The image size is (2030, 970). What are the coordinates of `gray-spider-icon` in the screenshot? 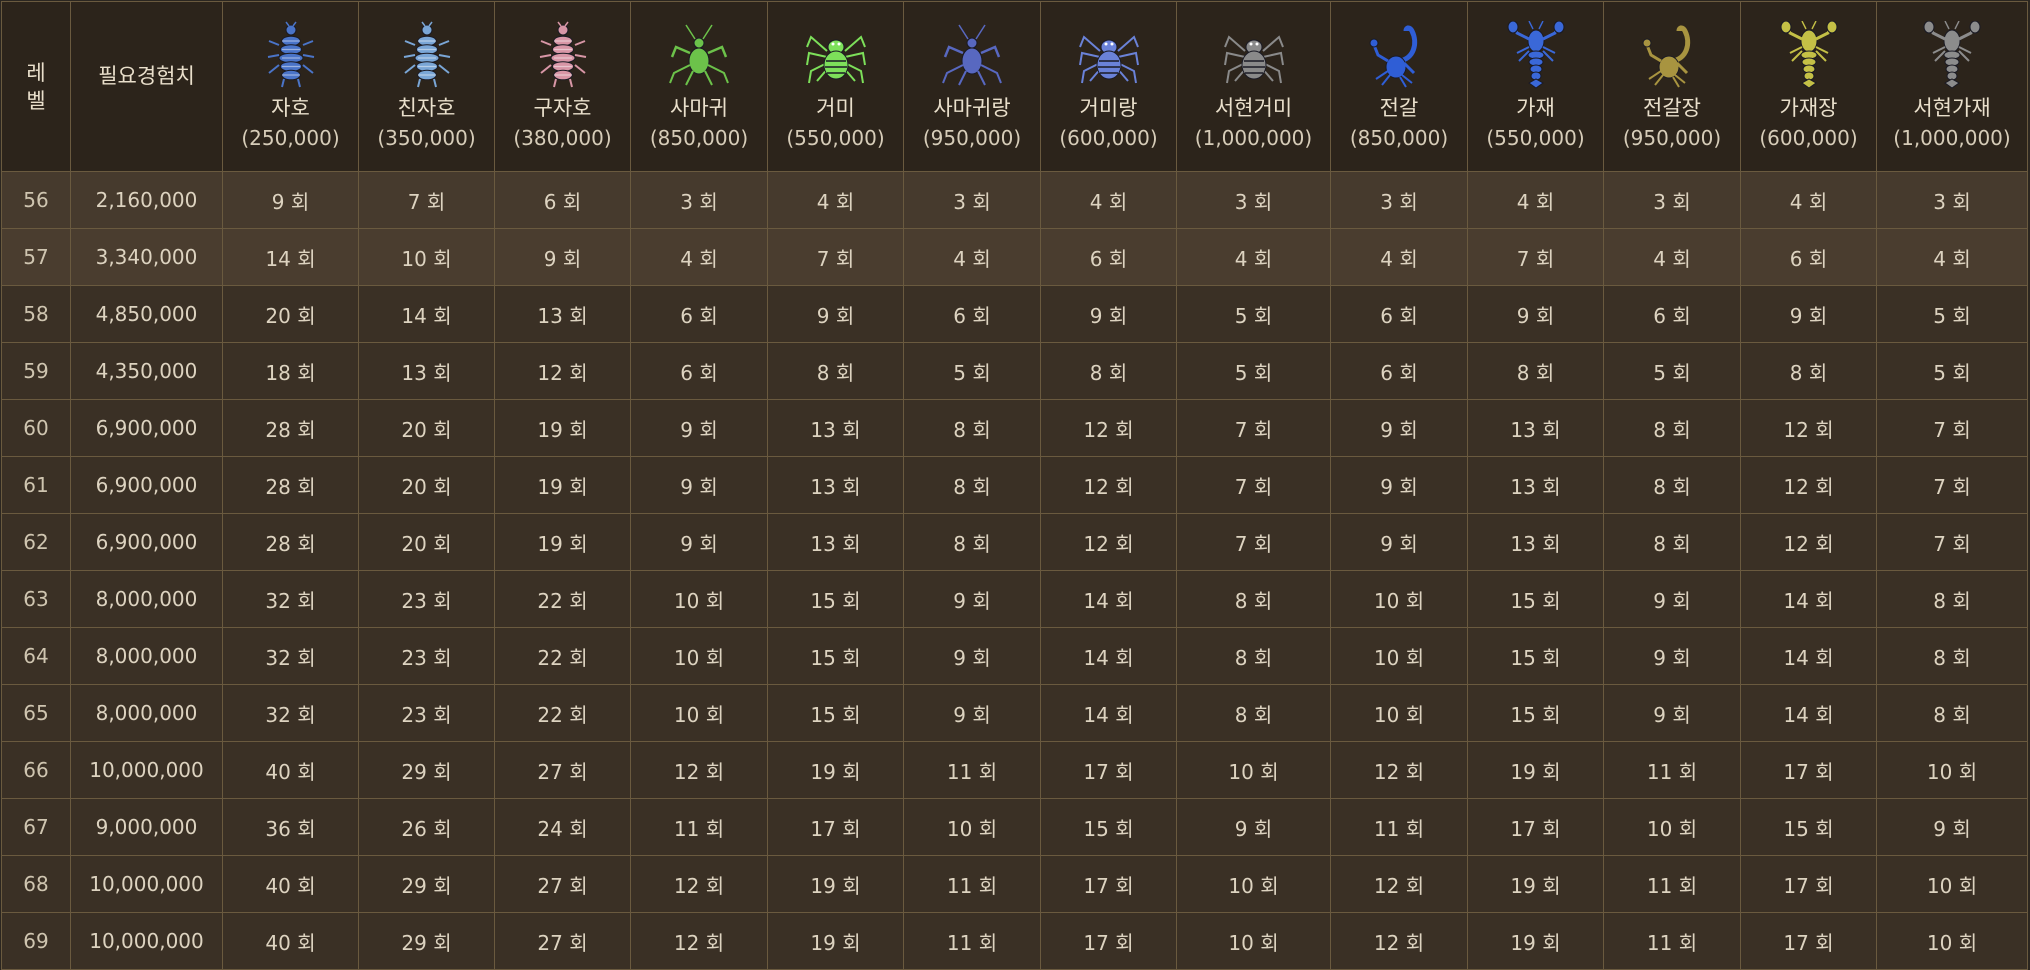 It's located at (1254, 57).